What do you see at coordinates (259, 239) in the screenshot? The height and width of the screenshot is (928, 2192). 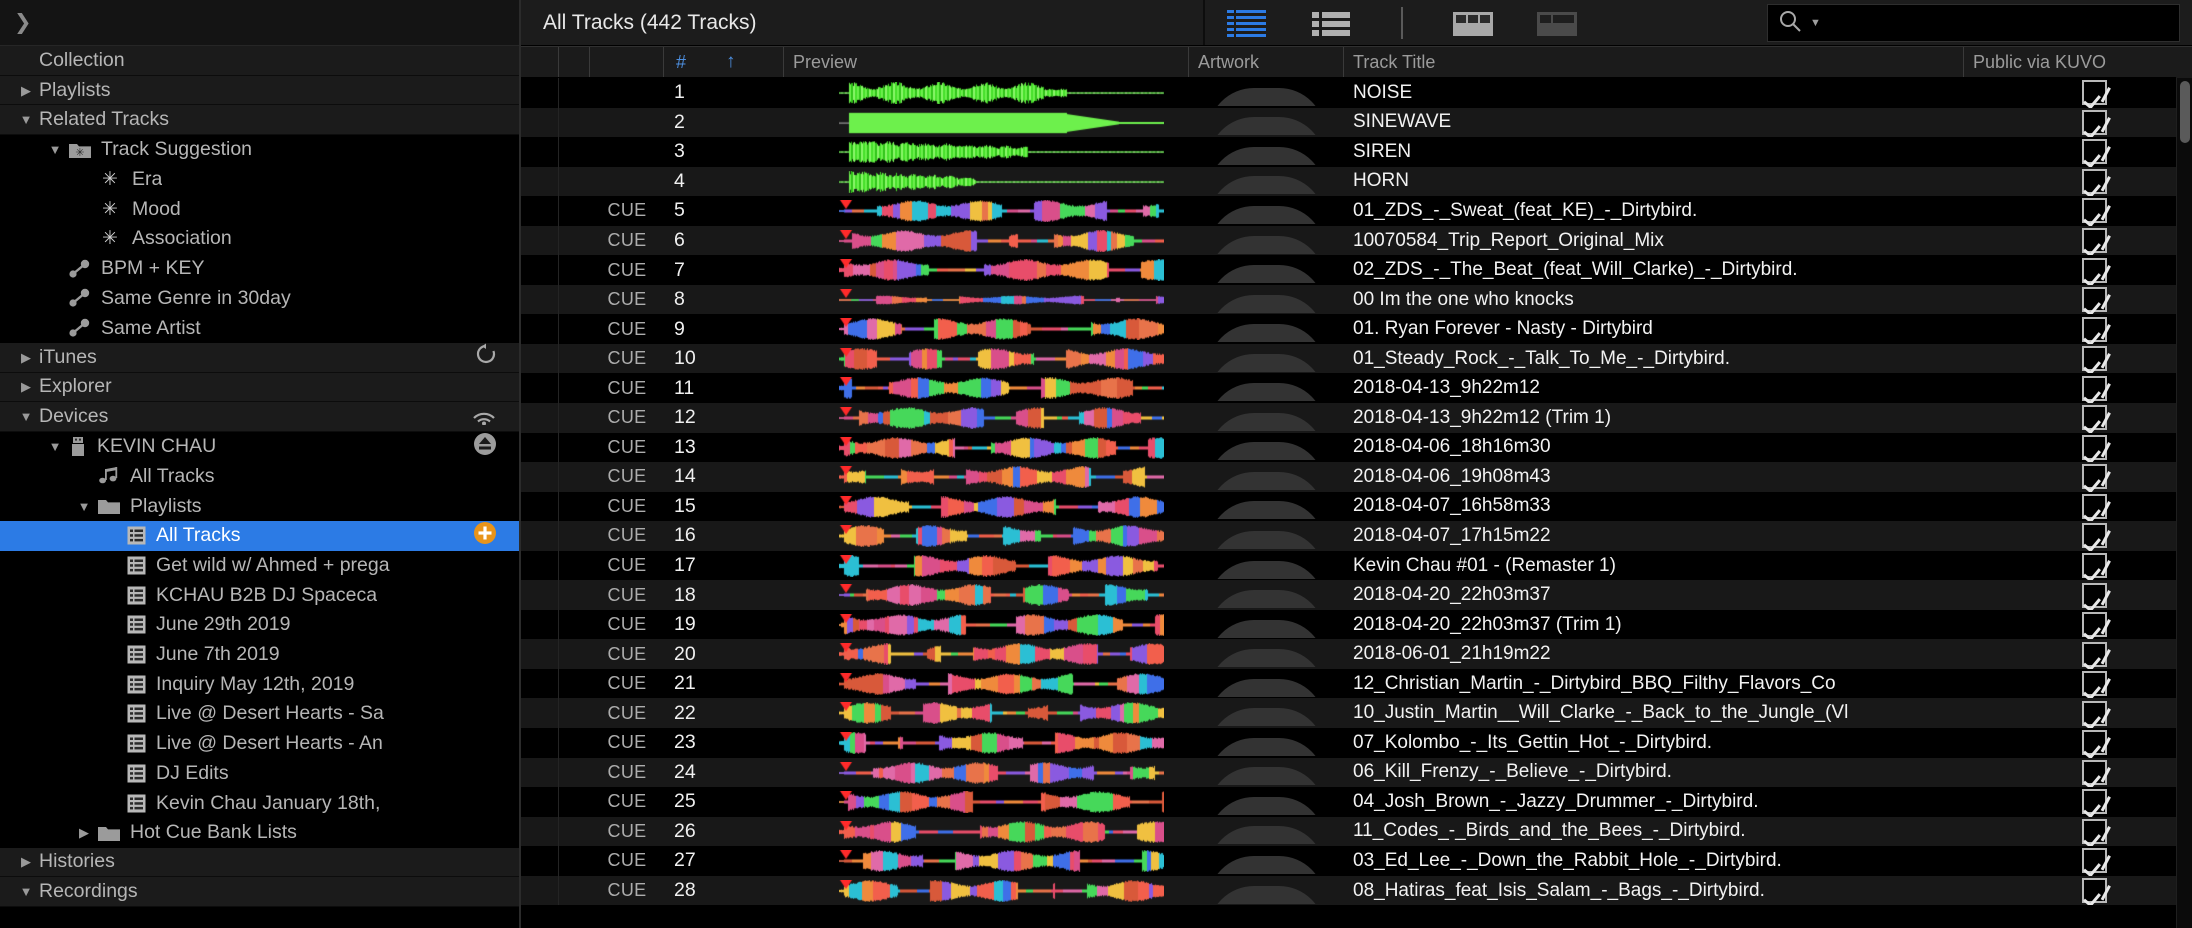 I see `sidebar-item-association: ✳ Association` at bounding box center [259, 239].